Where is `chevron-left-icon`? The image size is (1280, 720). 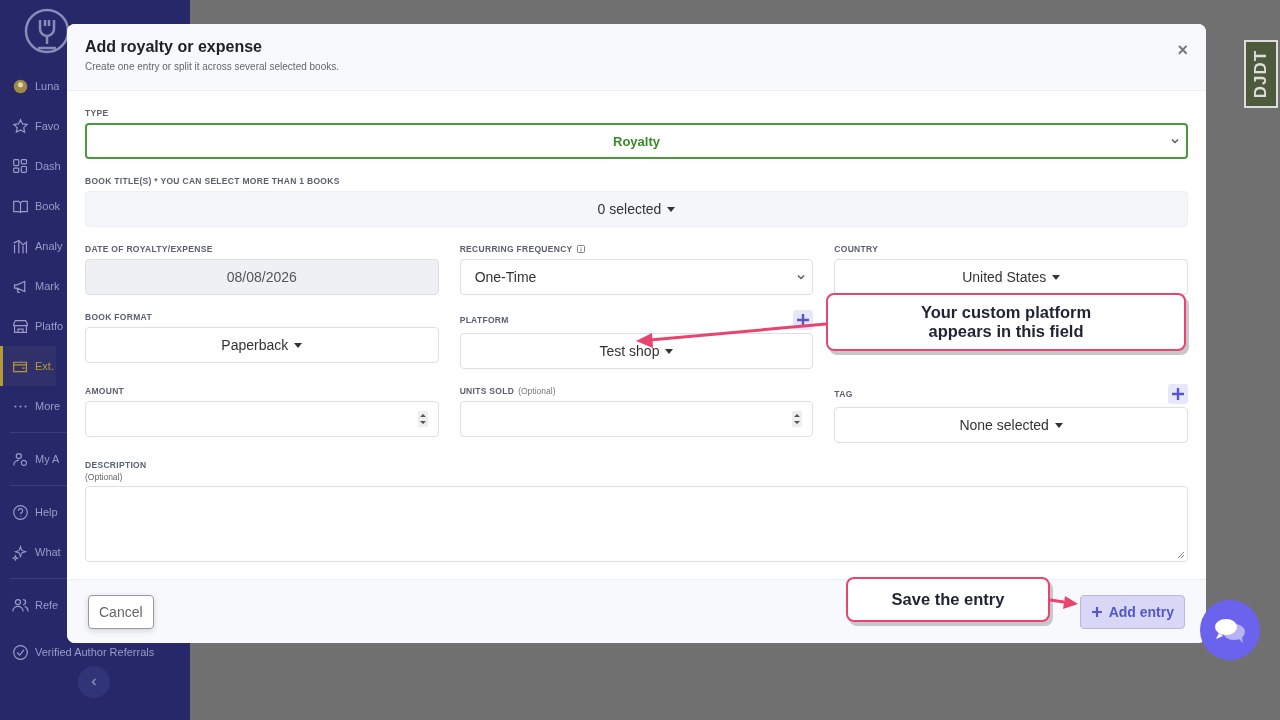 chevron-left-icon is located at coordinates (94, 682).